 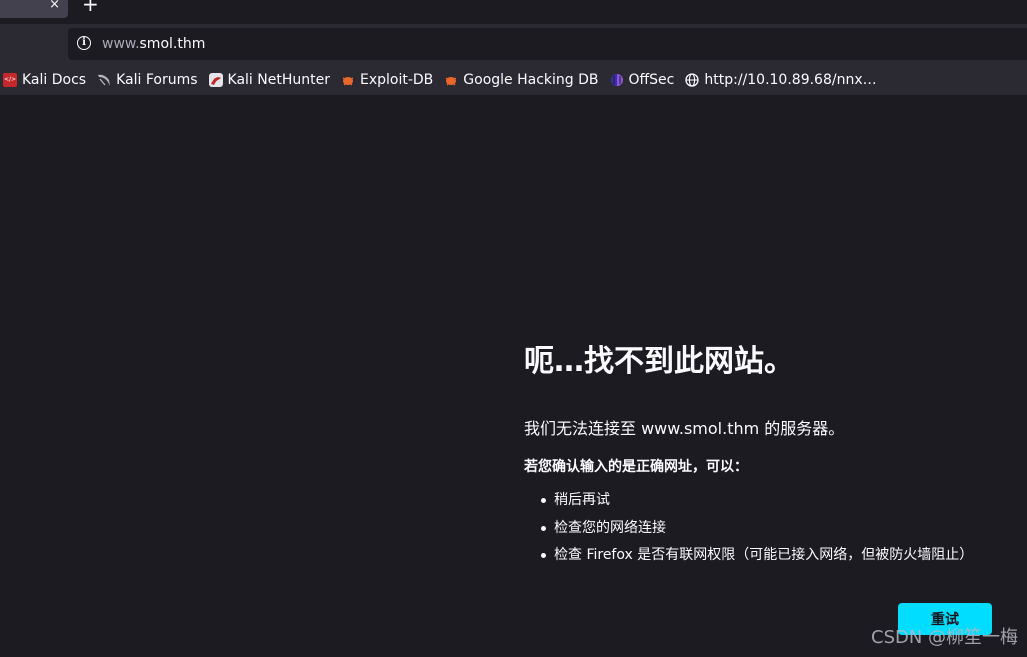 I want to click on bookmark-kali-nethunter: Kali NetHunter, so click(x=269, y=80).